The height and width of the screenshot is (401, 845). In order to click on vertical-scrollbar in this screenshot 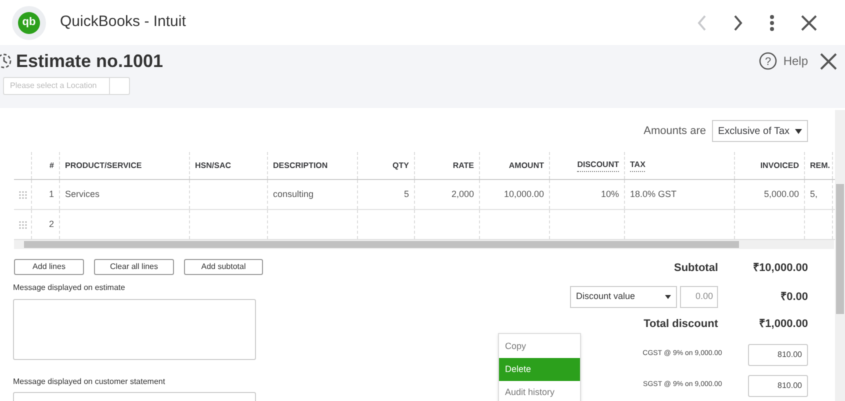, I will do `click(840, 255)`.